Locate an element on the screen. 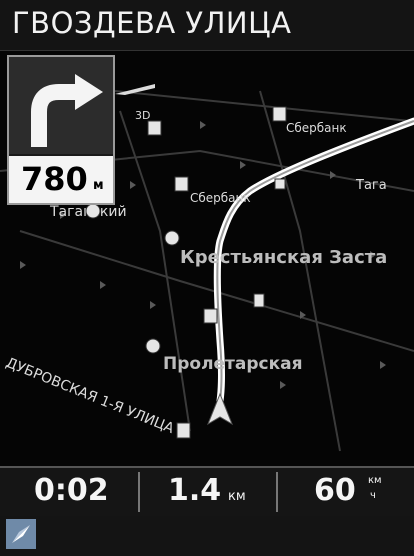 The width and height of the screenshot is (414, 556). status-strip is located at coordinates (207, 536).